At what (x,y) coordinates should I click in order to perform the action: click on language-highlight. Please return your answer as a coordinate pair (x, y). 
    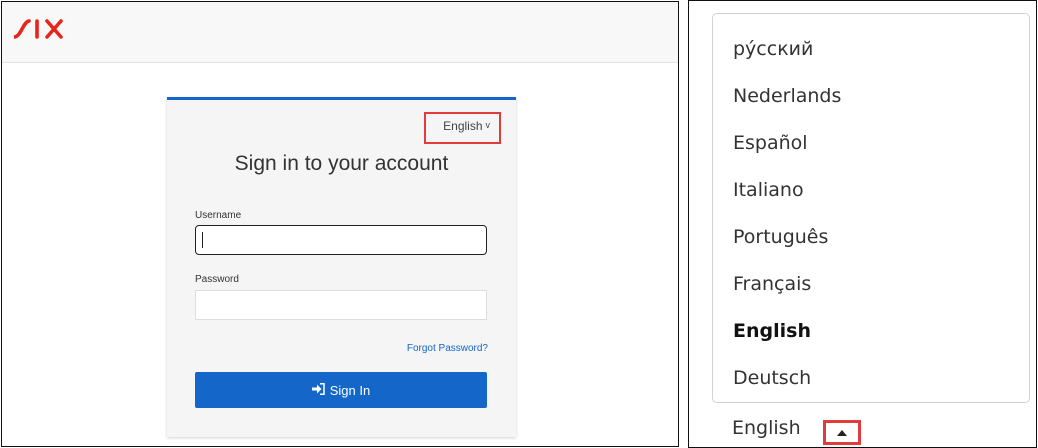
    Looking at the image, I should click on (462, 128).